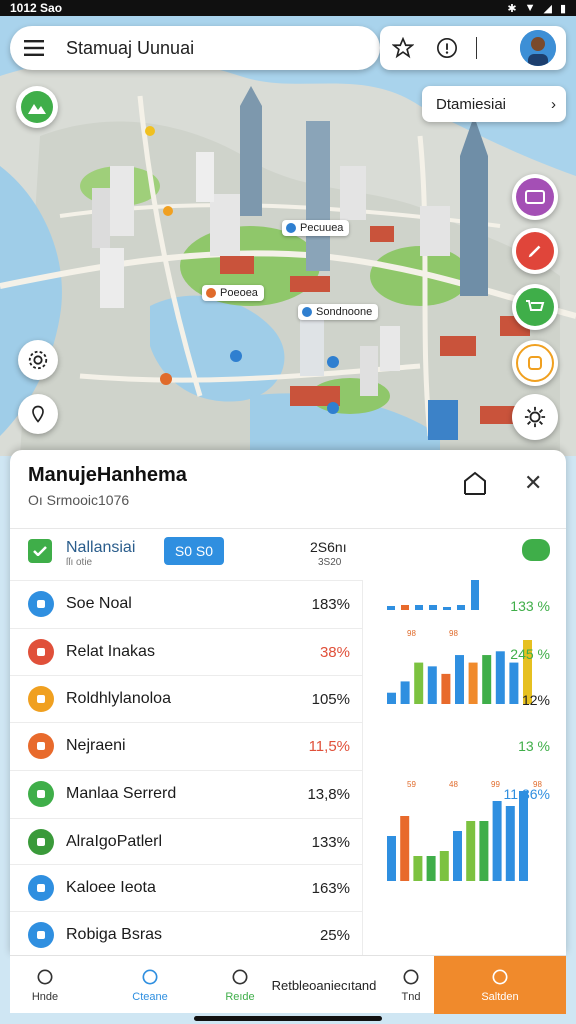  I want to click on list-item: Soe Noal 183%, so click(186, 603).